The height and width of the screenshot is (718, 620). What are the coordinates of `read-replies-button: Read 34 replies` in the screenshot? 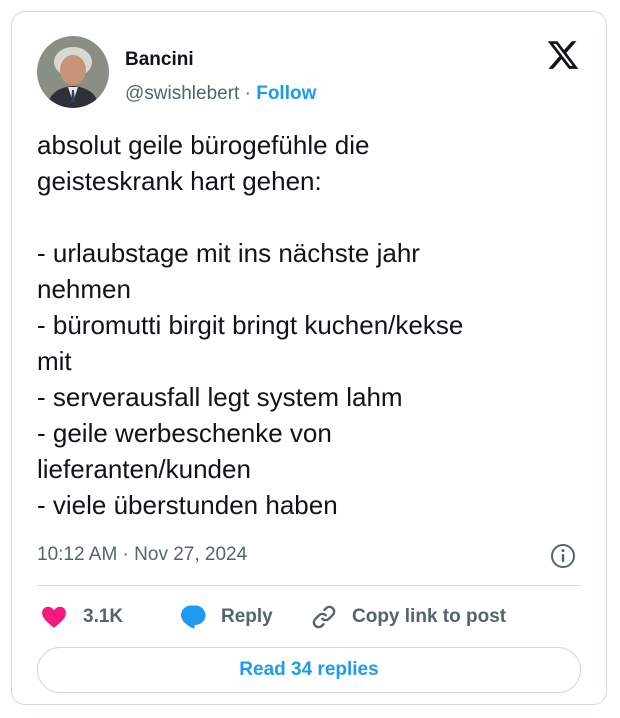 It's located at (309, 670).